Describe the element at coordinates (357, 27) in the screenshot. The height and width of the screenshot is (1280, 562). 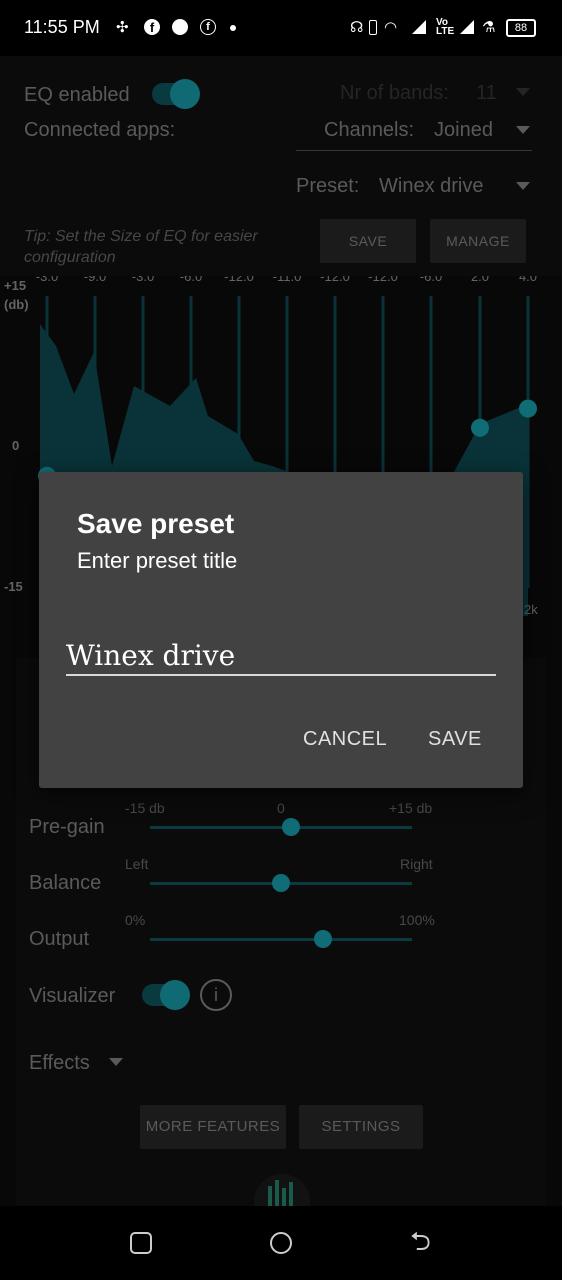
I see `headphones-icon: ☊` at that location.